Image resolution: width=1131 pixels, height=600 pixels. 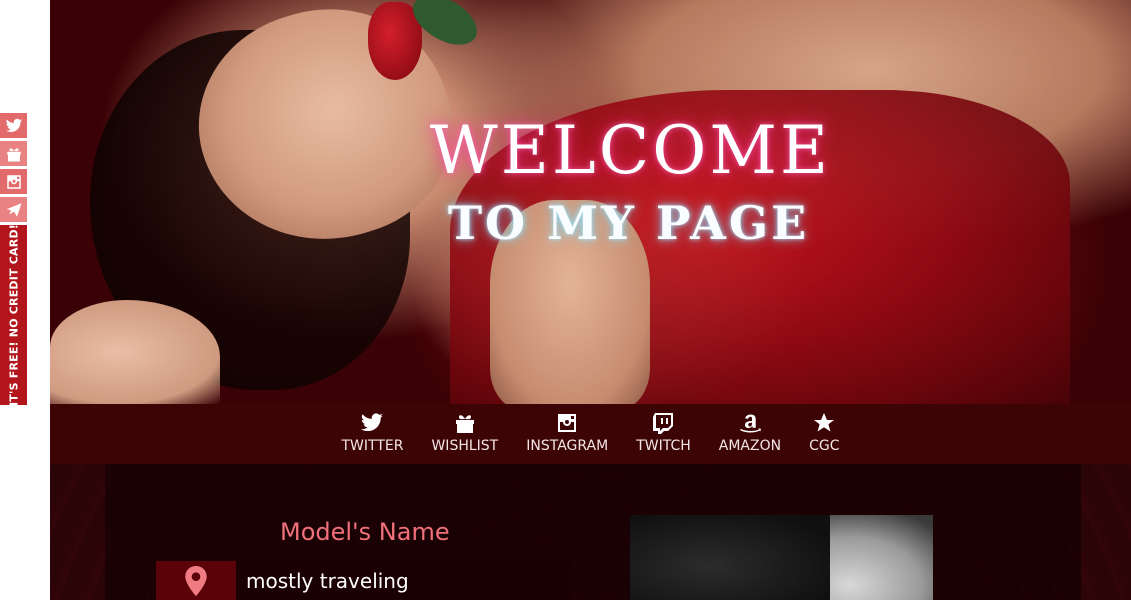 I want to click on nav-label-amazon: AMAZON, so click(x=750, y=446).